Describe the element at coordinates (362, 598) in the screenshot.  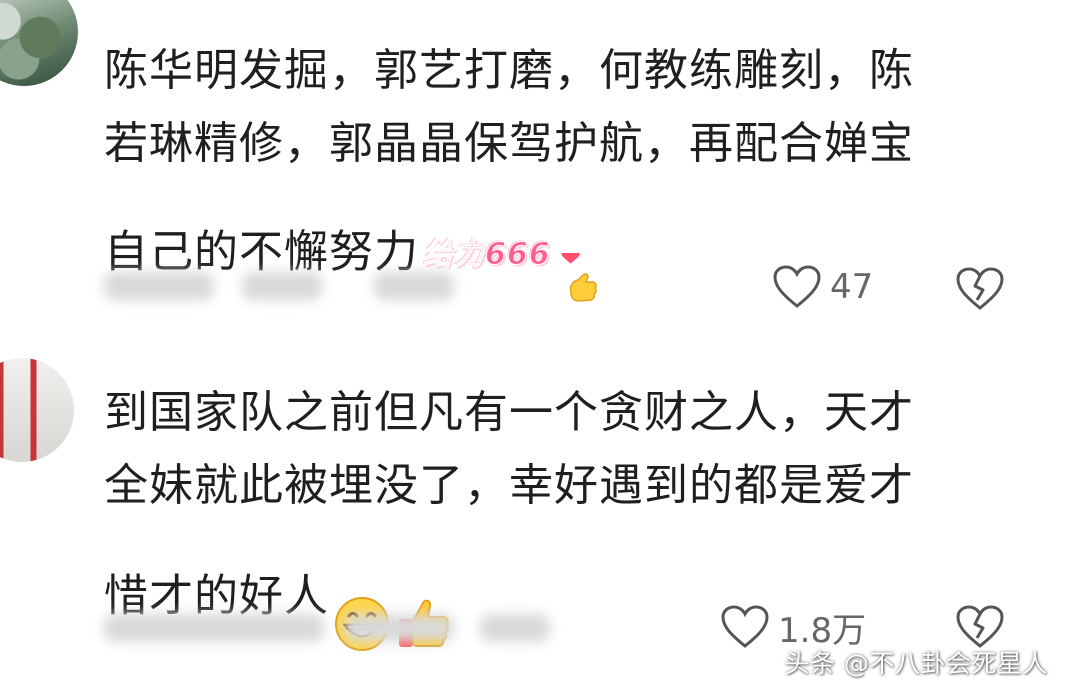
I see `grinning-face-icon` at that location.